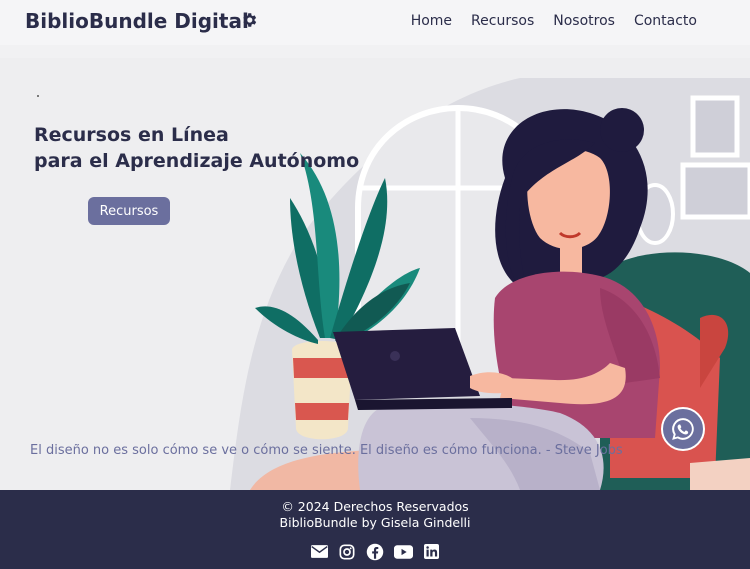  What do you see at coordinates (683, 429) in the screenshot?
I see `whatsapp-icon` at bounding box center [683, 429].